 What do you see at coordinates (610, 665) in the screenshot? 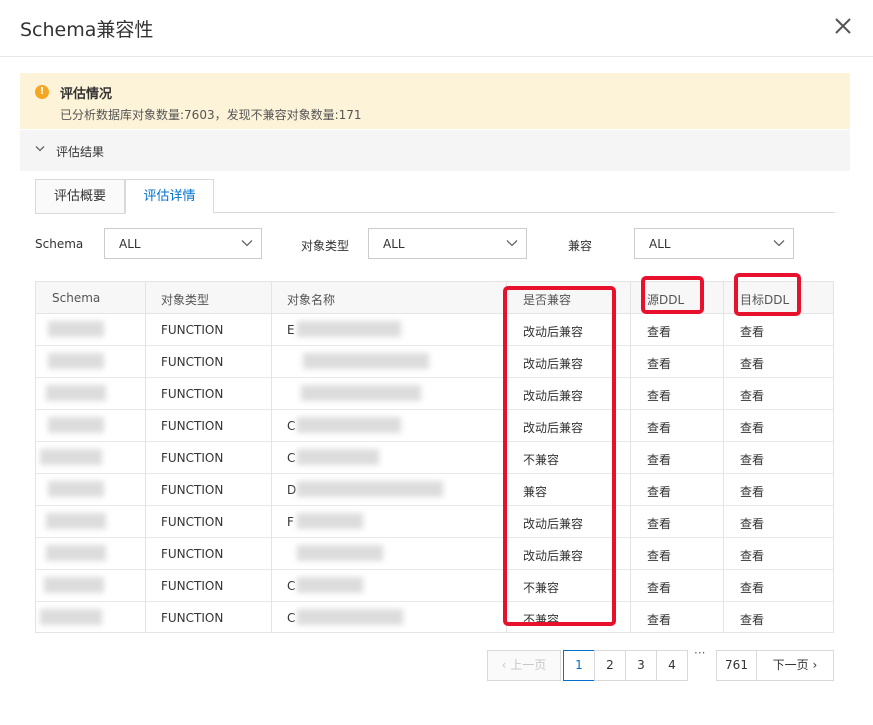
I see `page-2-button: 2` at bounding box center [610, 665].